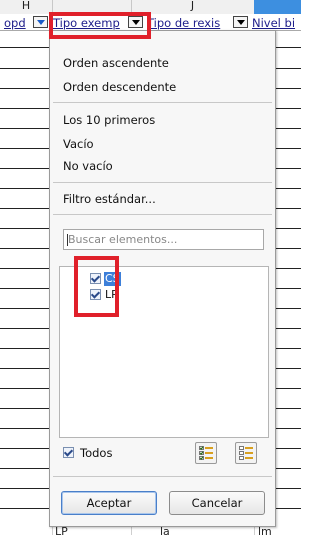 The image size is (320, 538). What do you see at coordinates (96, 453) in the screenshot?
I see `all-label: Todos` at bounding box center [96, 453].